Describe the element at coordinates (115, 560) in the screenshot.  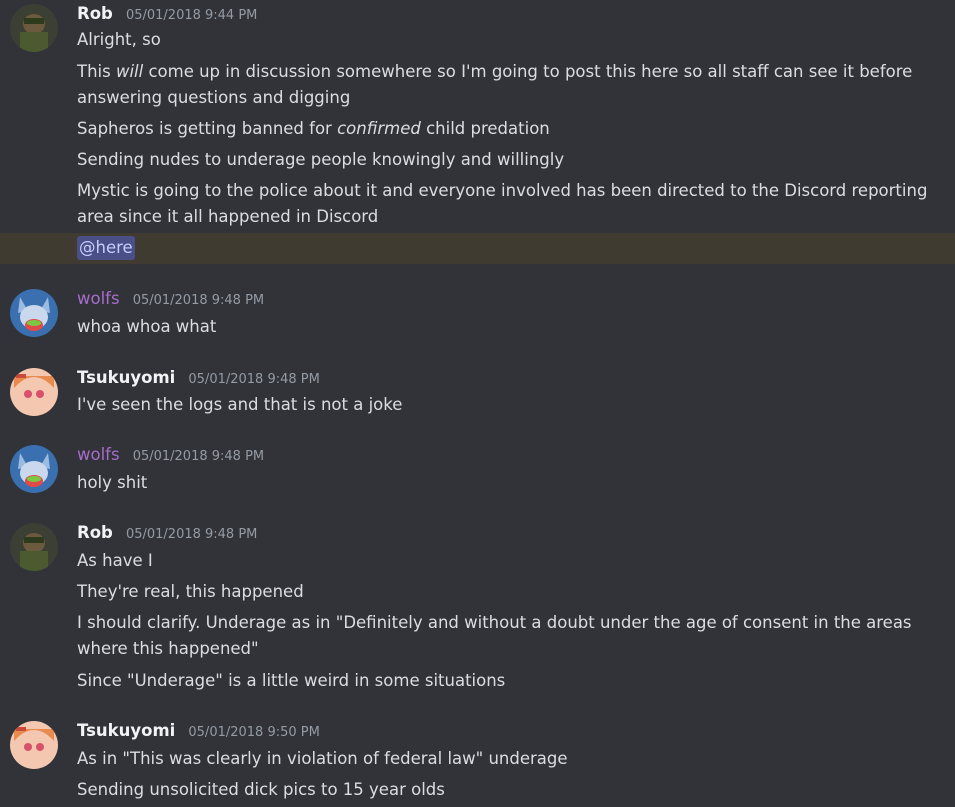
I see `message-line: As have I` at that location.